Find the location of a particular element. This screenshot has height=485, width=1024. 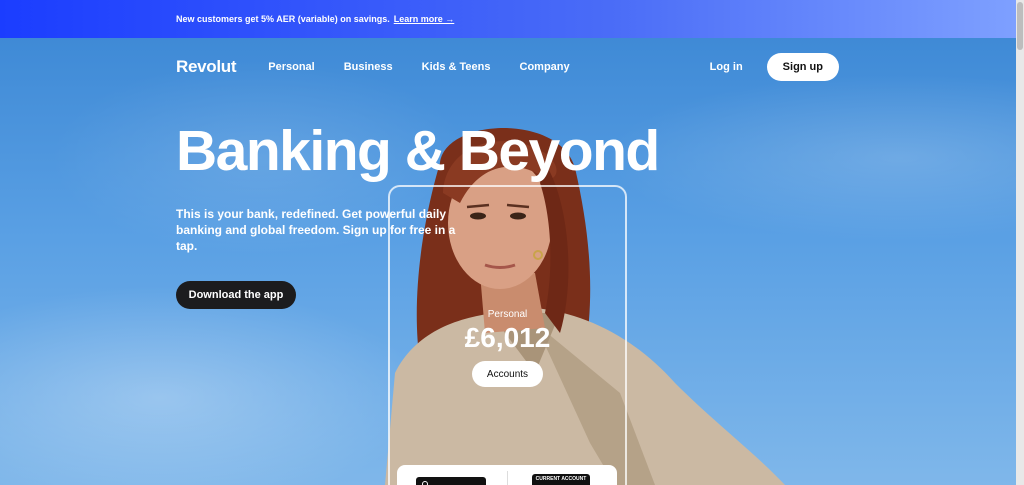

current-account-card: CURRENT ACCOUNT is located at coordinates (561, 479).